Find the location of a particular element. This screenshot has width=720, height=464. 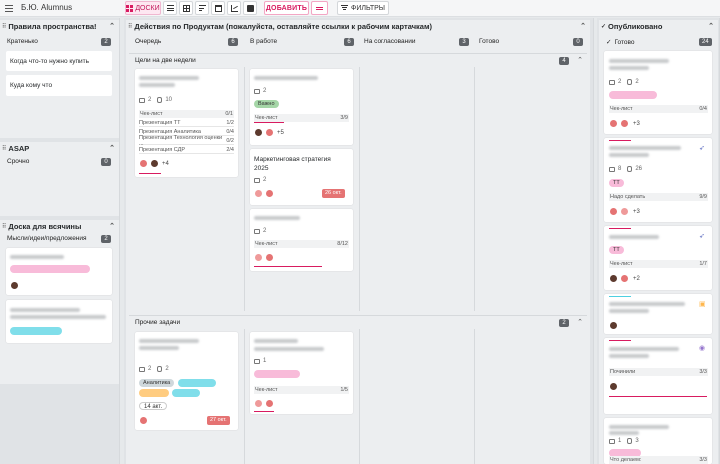

count-badge: 4 is located at coordinates (564, 61).